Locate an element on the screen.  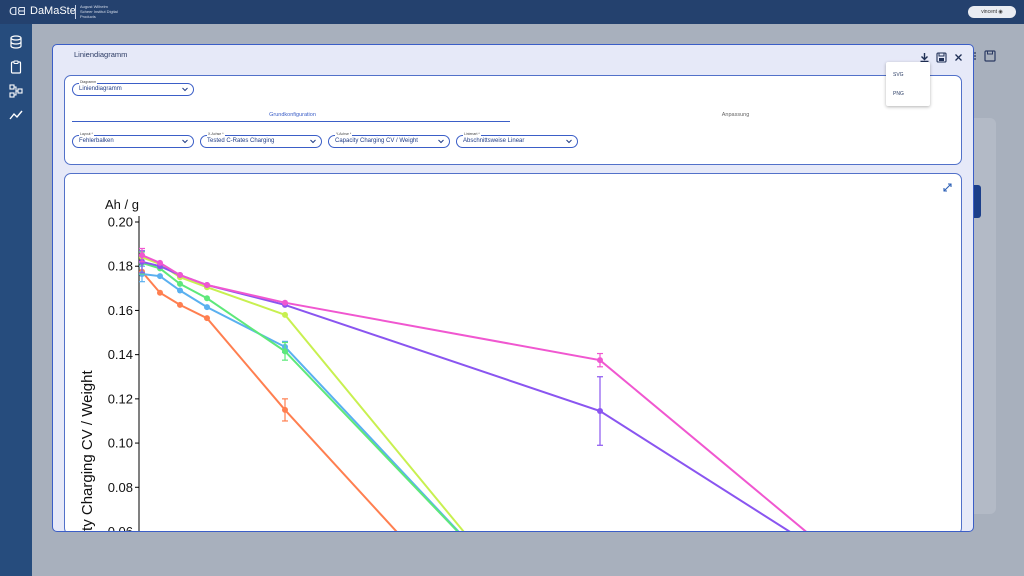
diagram-type-label: Diagramm is located at coordinates (88, 82).